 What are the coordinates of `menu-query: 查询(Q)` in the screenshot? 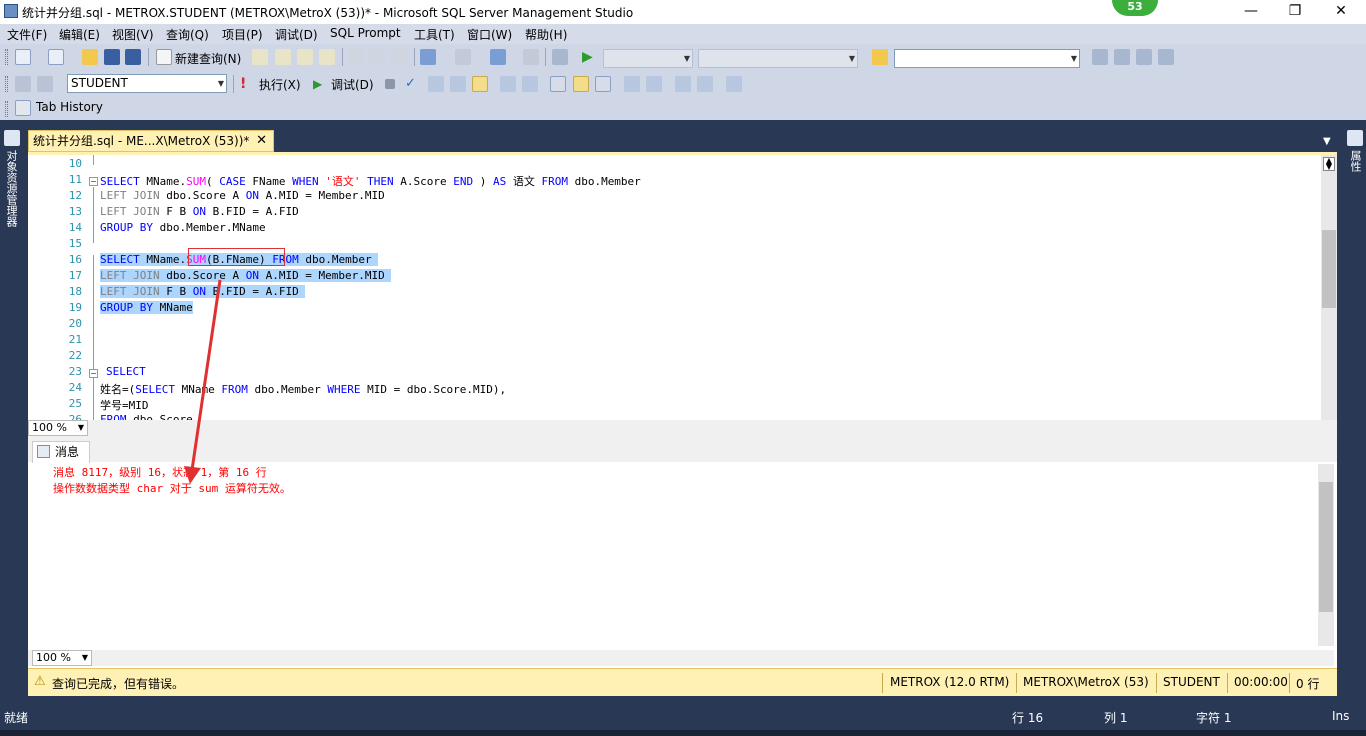 It's located at (187, 34).